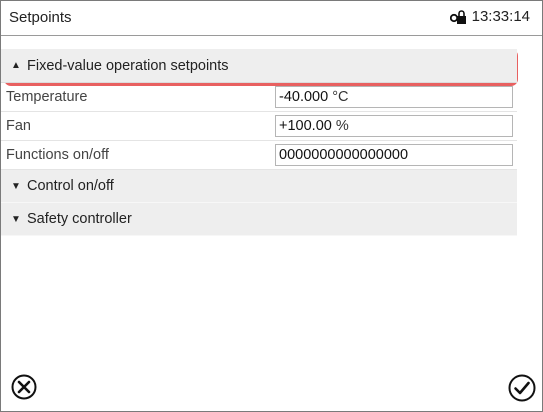  What do you see at coordinates (259, 126) in the screenshot?
I see `setpoint-row-fan: Fan +100.00 %` at bounding box center [259, 126].